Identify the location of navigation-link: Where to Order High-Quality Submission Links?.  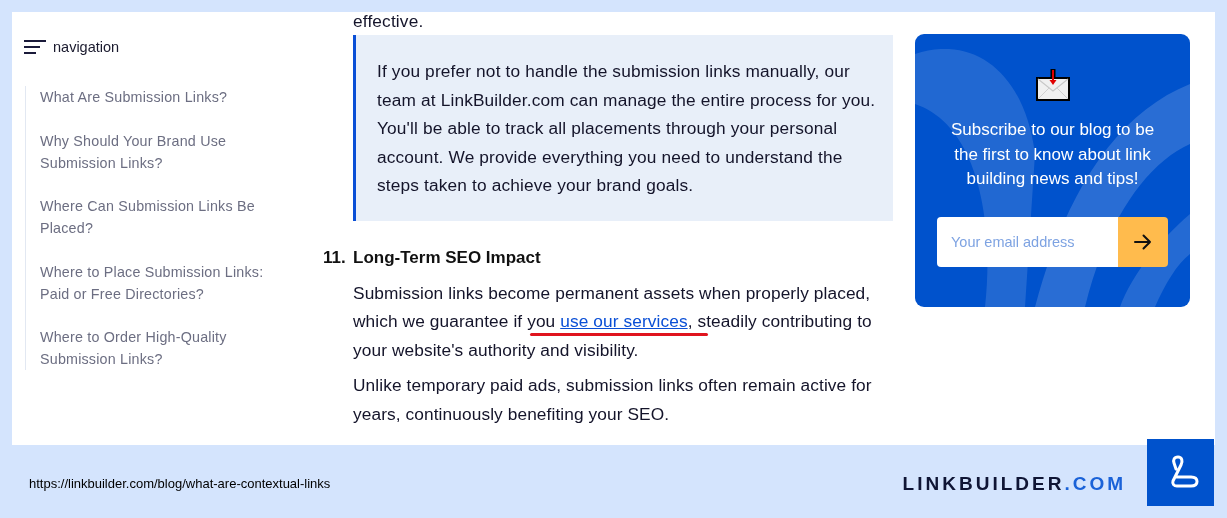
(162, 348).